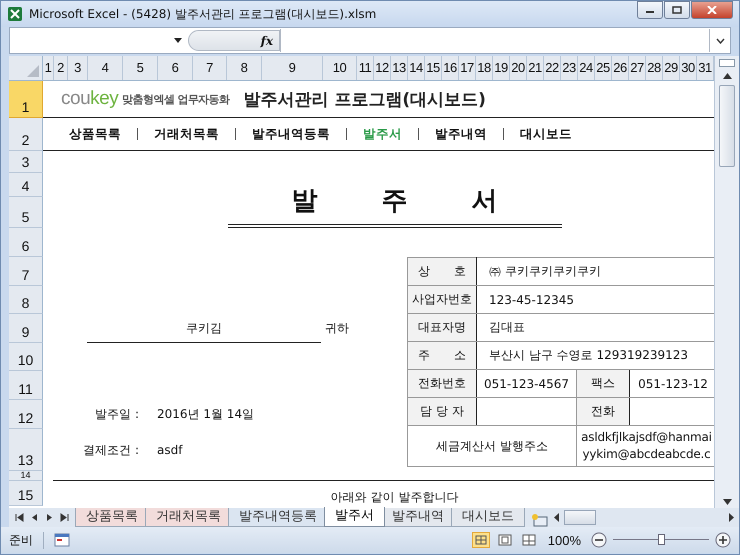 This screenshot has height=555, width=740. Describe the element at coordinates (416, 68) in the screenshot. I see `column-header: 14` at that location.